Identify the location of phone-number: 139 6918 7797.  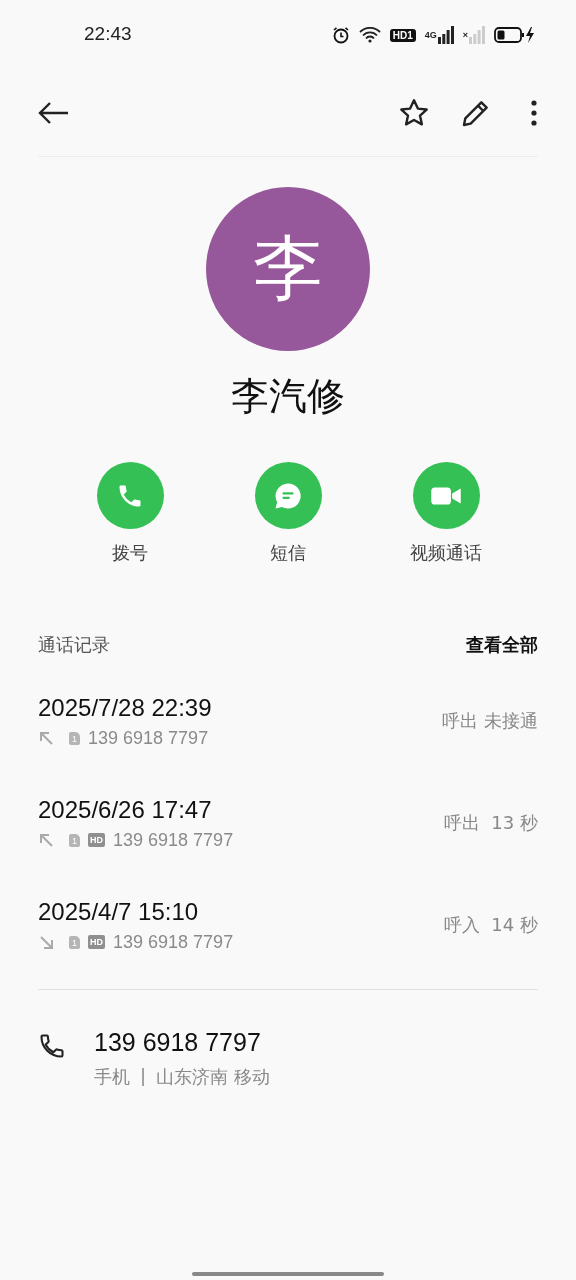
(178, 1042).